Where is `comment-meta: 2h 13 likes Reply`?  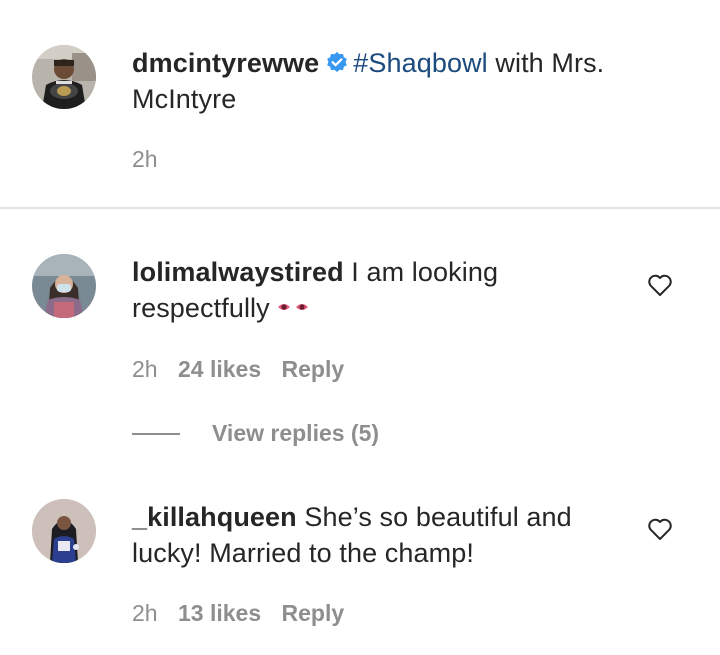 comment-meta: 2h 13 likes Reply is located at coordinates (238, 613).